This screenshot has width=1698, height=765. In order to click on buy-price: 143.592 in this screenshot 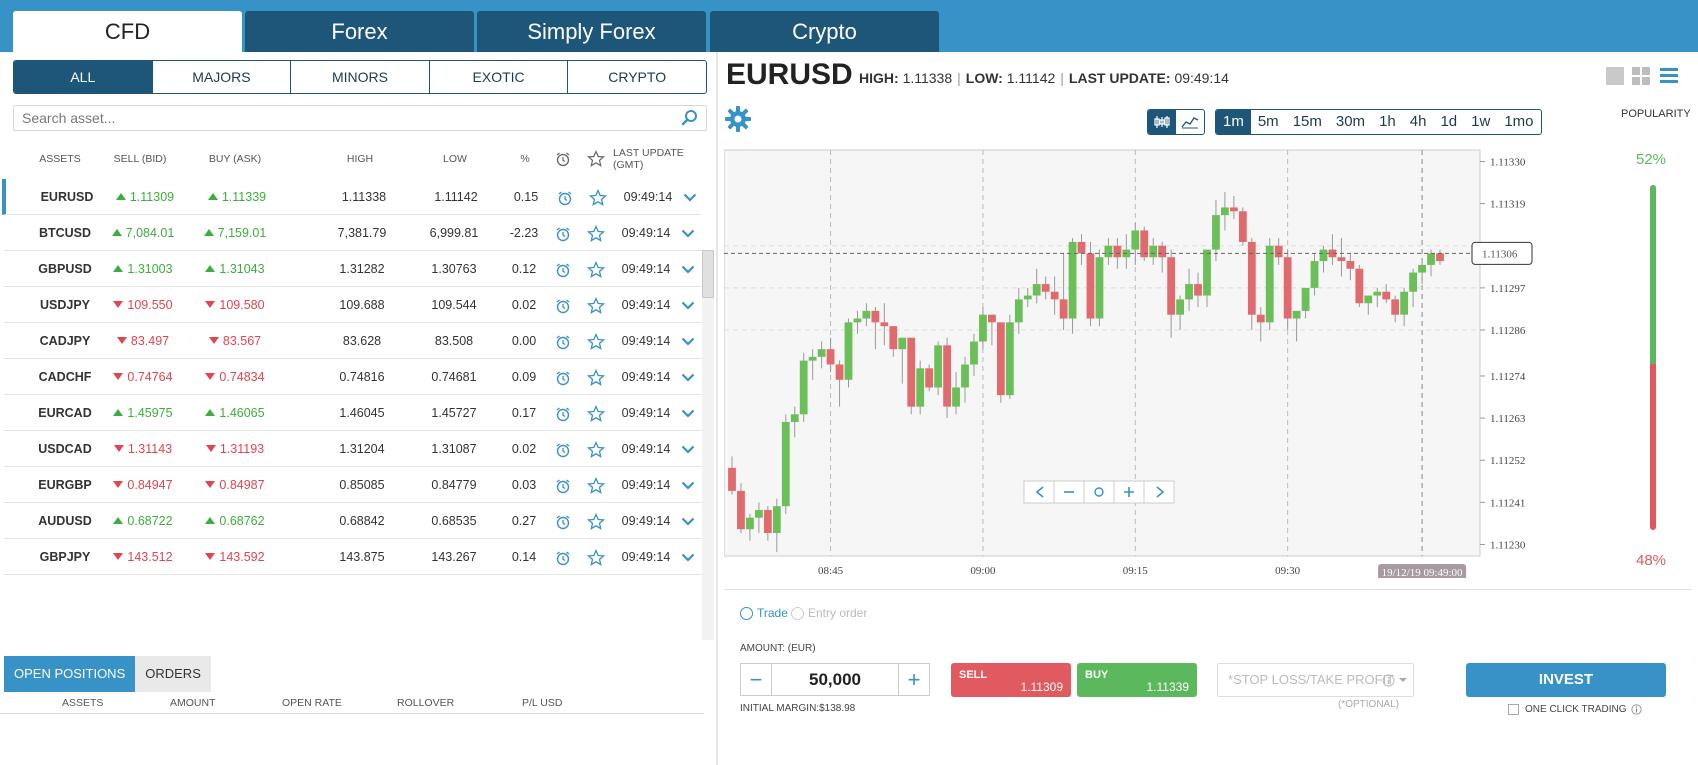, I will do `click(235, 557)`.